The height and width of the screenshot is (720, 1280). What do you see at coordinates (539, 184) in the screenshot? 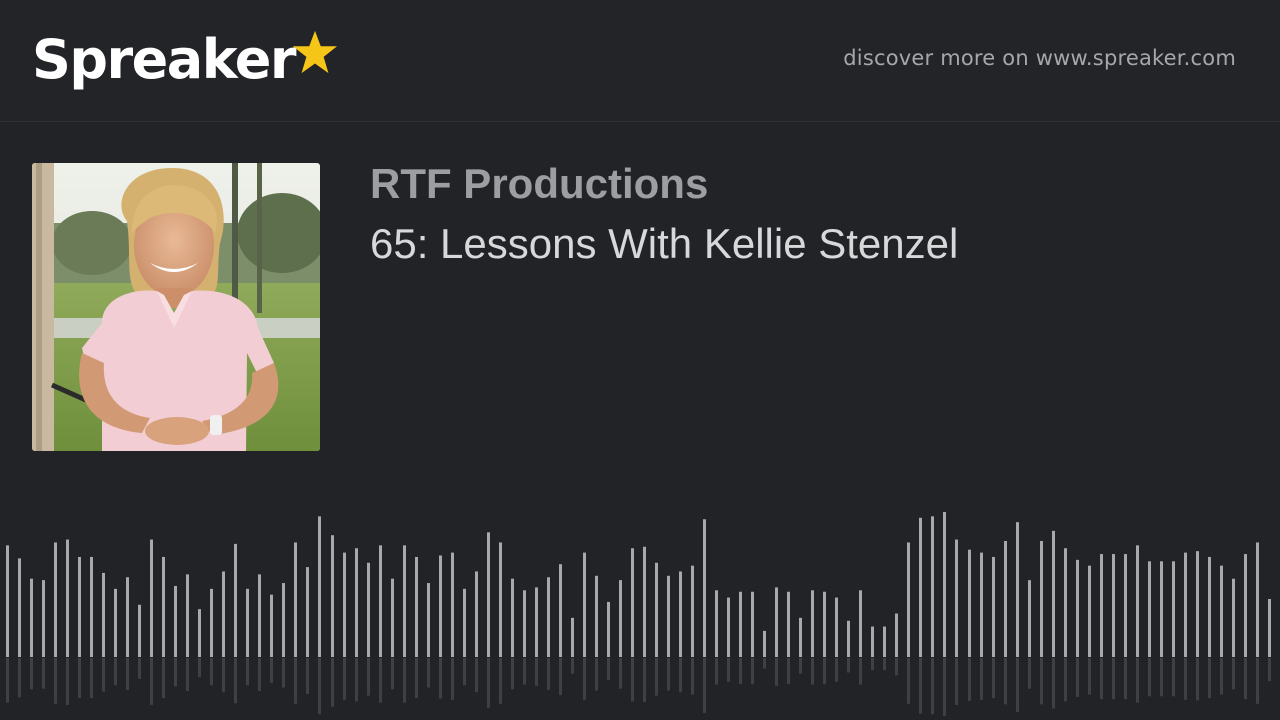
I see `show-name: RTF Productions` at bounding box center [539, 184].